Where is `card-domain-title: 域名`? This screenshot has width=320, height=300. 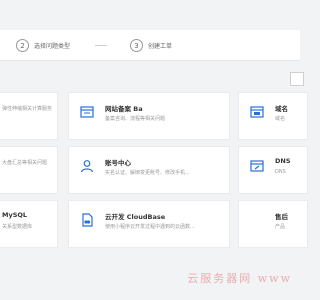 card-domain-title: 域名 is located at coordinates (281, 109).